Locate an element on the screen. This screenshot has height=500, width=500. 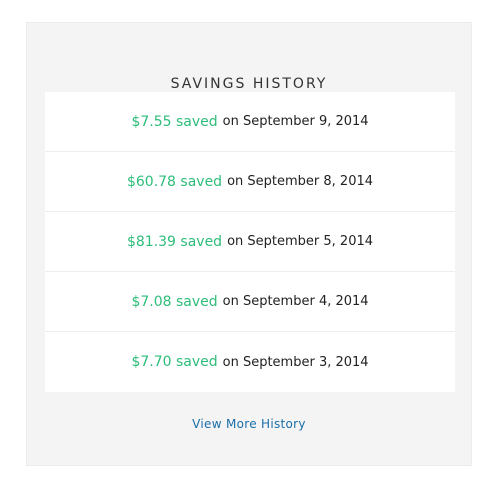
list-item: $81.39 saved on September 5, 2014 is located at coordinates (250, 242).